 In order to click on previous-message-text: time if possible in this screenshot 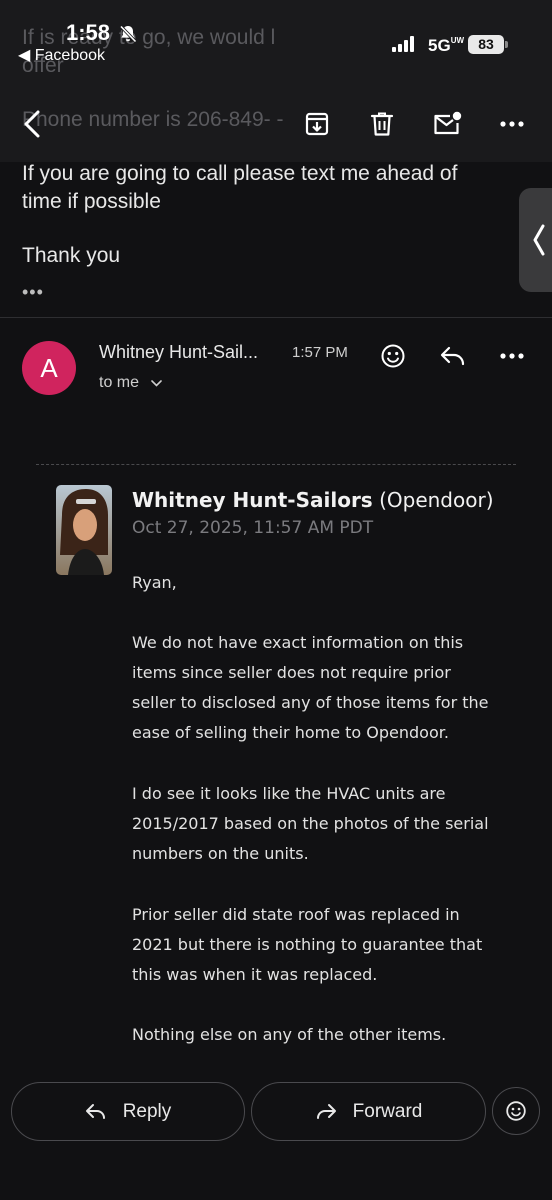, I will do `click(91, 201)`.